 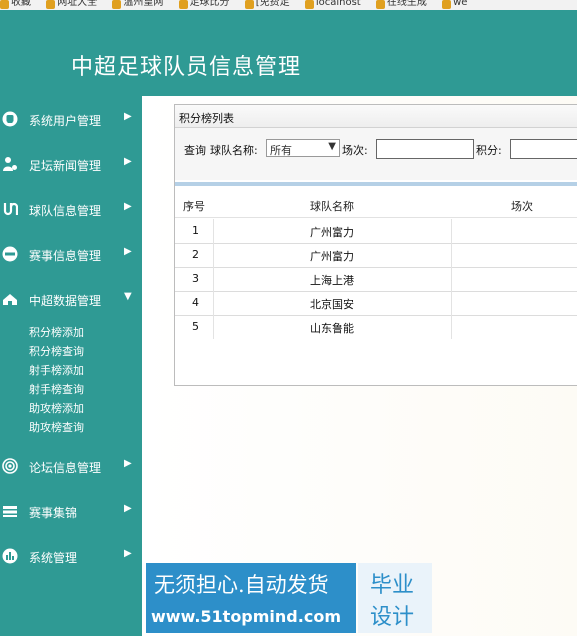 I want to click on submenu-item-scorers-query: 射手榜查询, so click(x=56, y=389).